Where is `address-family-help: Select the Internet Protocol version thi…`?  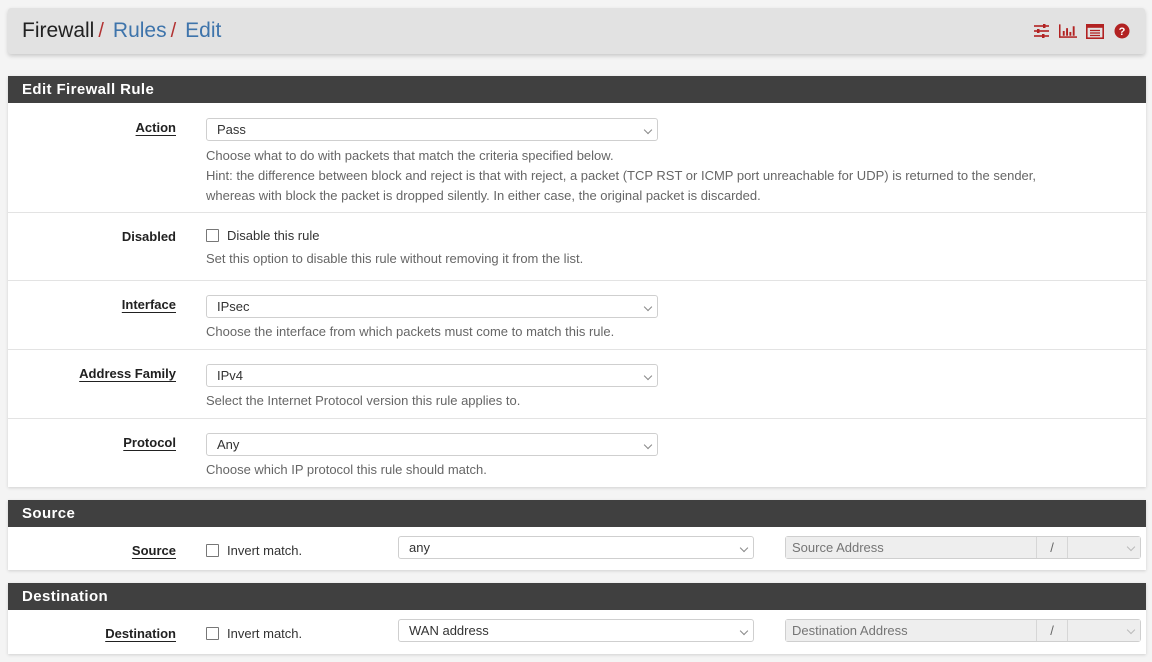
address-family-help: Select the Internet Protocol version thi… is located at coordinates (363, 400).